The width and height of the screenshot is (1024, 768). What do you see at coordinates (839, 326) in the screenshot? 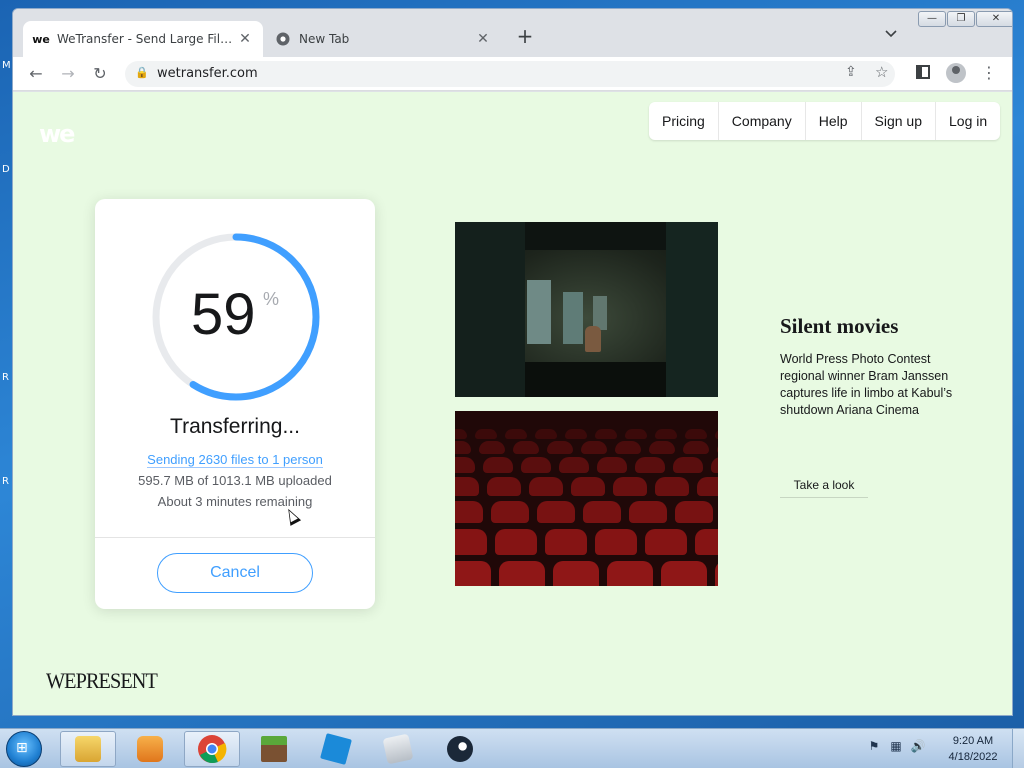
I see `story-title: Silent movies` at bounding box center [839, 326].